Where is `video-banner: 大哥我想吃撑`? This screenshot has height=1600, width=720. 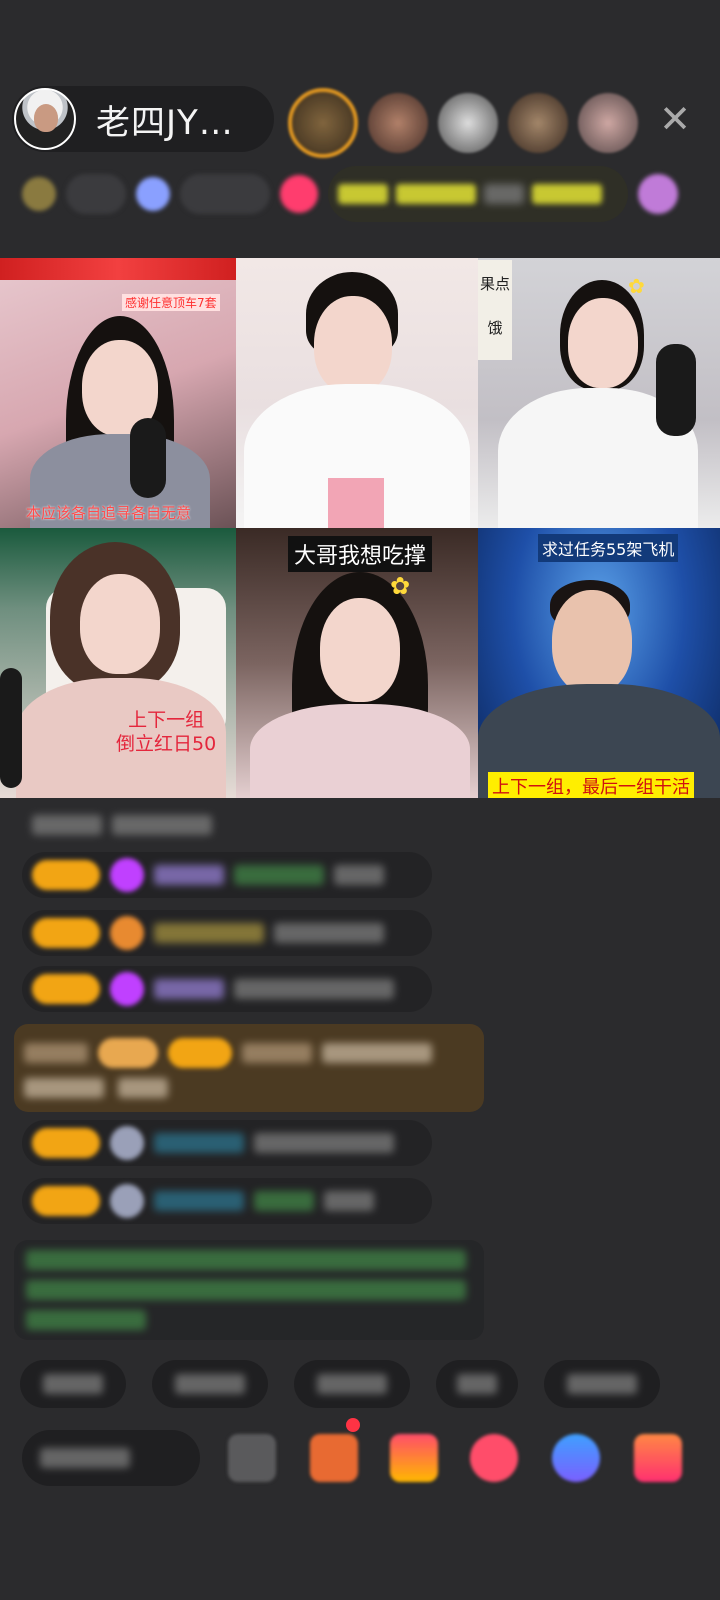 video-banner: 大哥我想吃撑 is located at coordinates (360, 554).